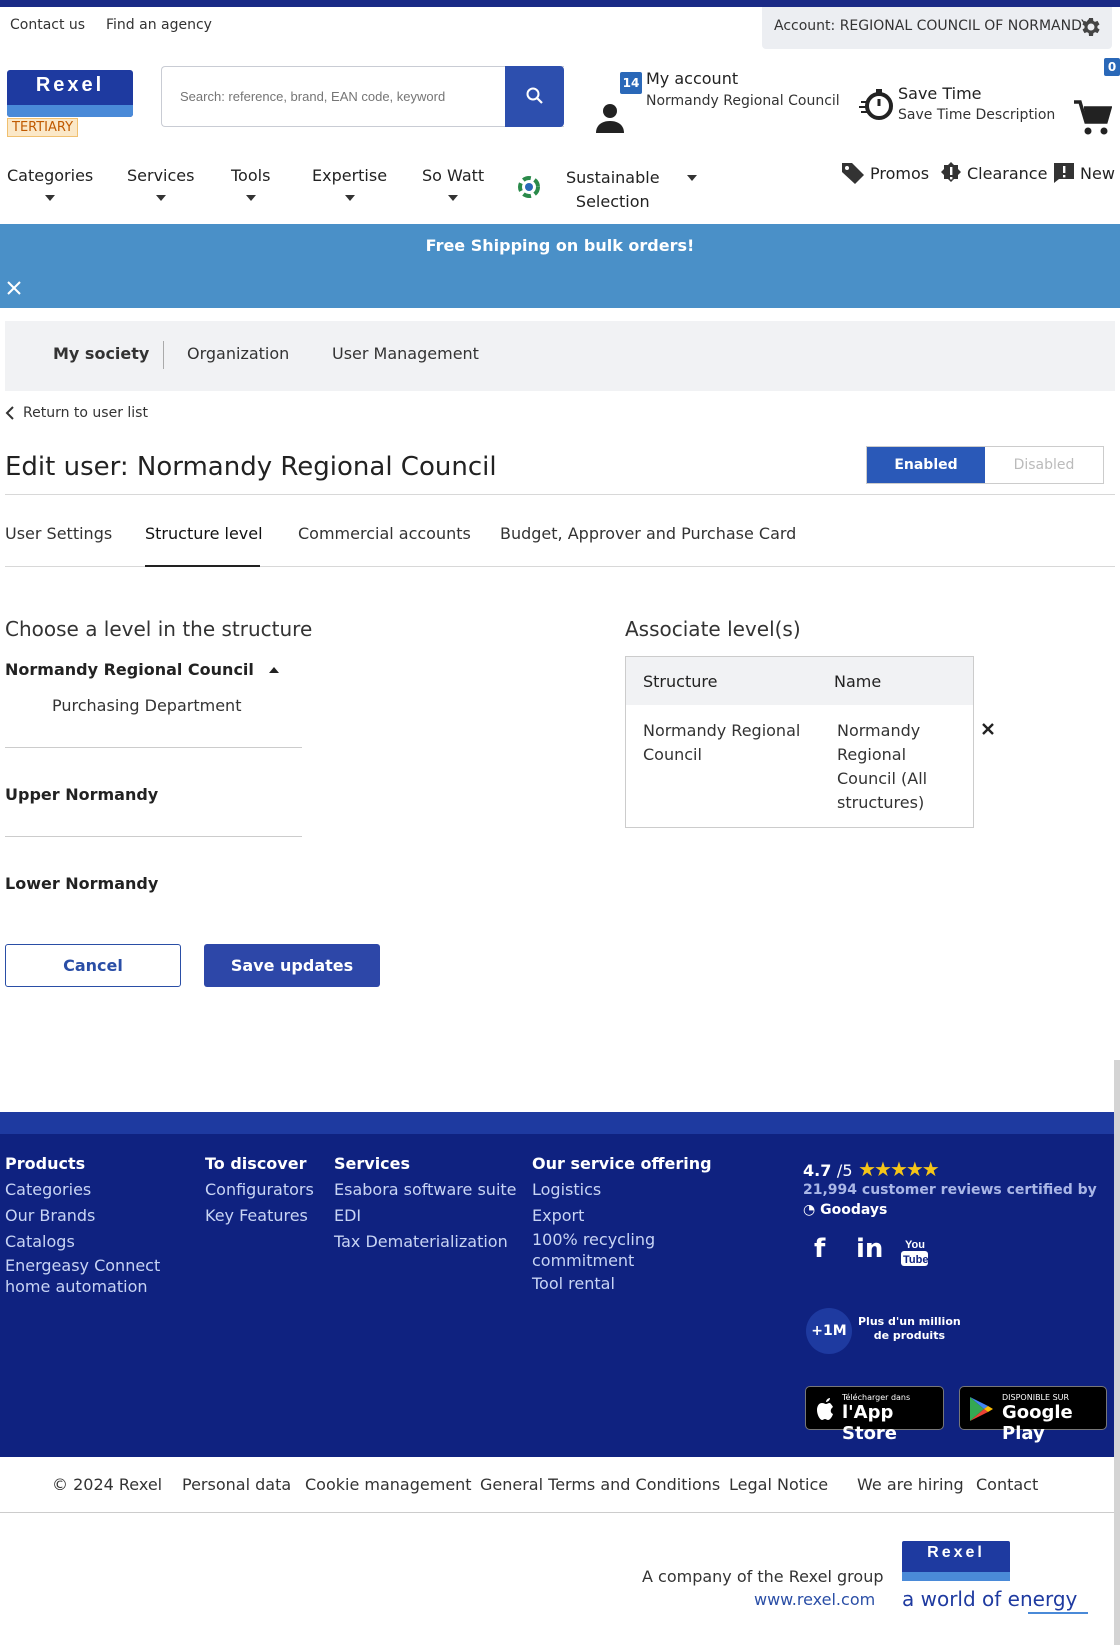 Image resolution: width=1120 pixels, height=1645 pixels. What do you see at coordinates (146, 705) in the screenshot?
I see `tree-item-purchasing: Purchasing Department` at bounding box center [146, 705].